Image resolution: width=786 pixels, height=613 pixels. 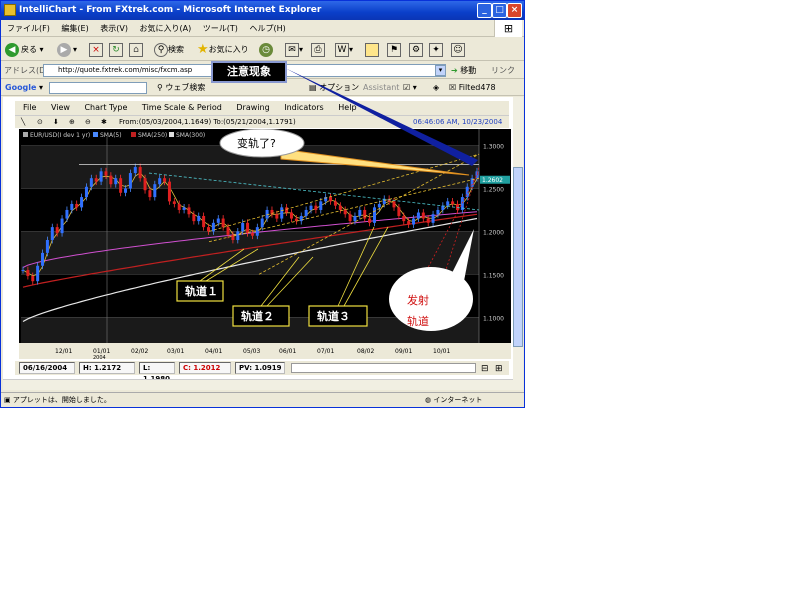 I want to click on caution-label: 注意现象, so click(x=249, y=71).